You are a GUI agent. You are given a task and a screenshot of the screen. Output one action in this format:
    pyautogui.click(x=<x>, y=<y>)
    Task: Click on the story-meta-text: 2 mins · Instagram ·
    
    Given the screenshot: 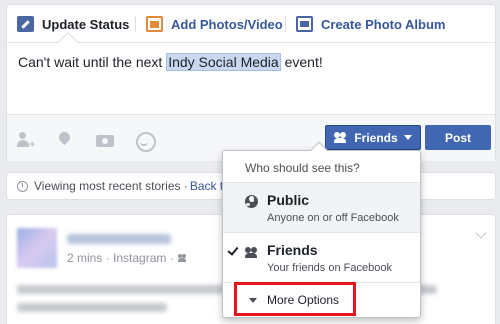 What is the action you would take?
    pyautogui.click(x=120, y=258)
    